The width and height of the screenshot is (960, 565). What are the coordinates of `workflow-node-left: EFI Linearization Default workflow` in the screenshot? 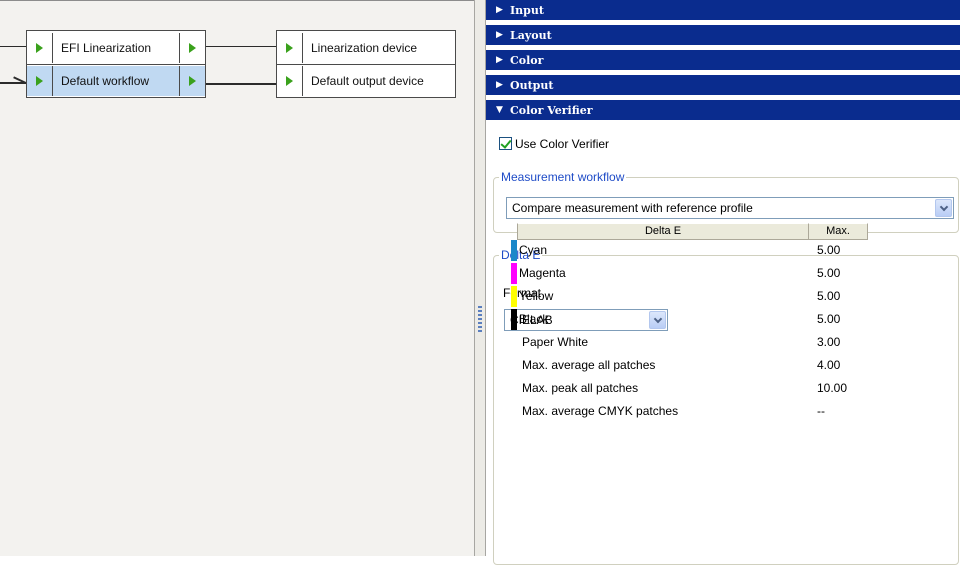 It's located at (116, 64).